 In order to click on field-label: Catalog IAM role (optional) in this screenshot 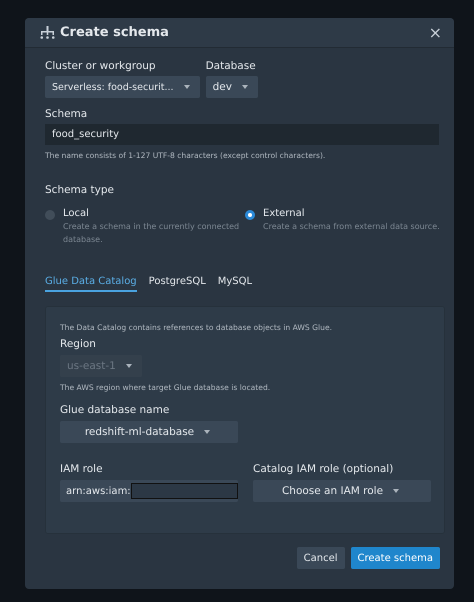, I will do `click(323, 469)`.